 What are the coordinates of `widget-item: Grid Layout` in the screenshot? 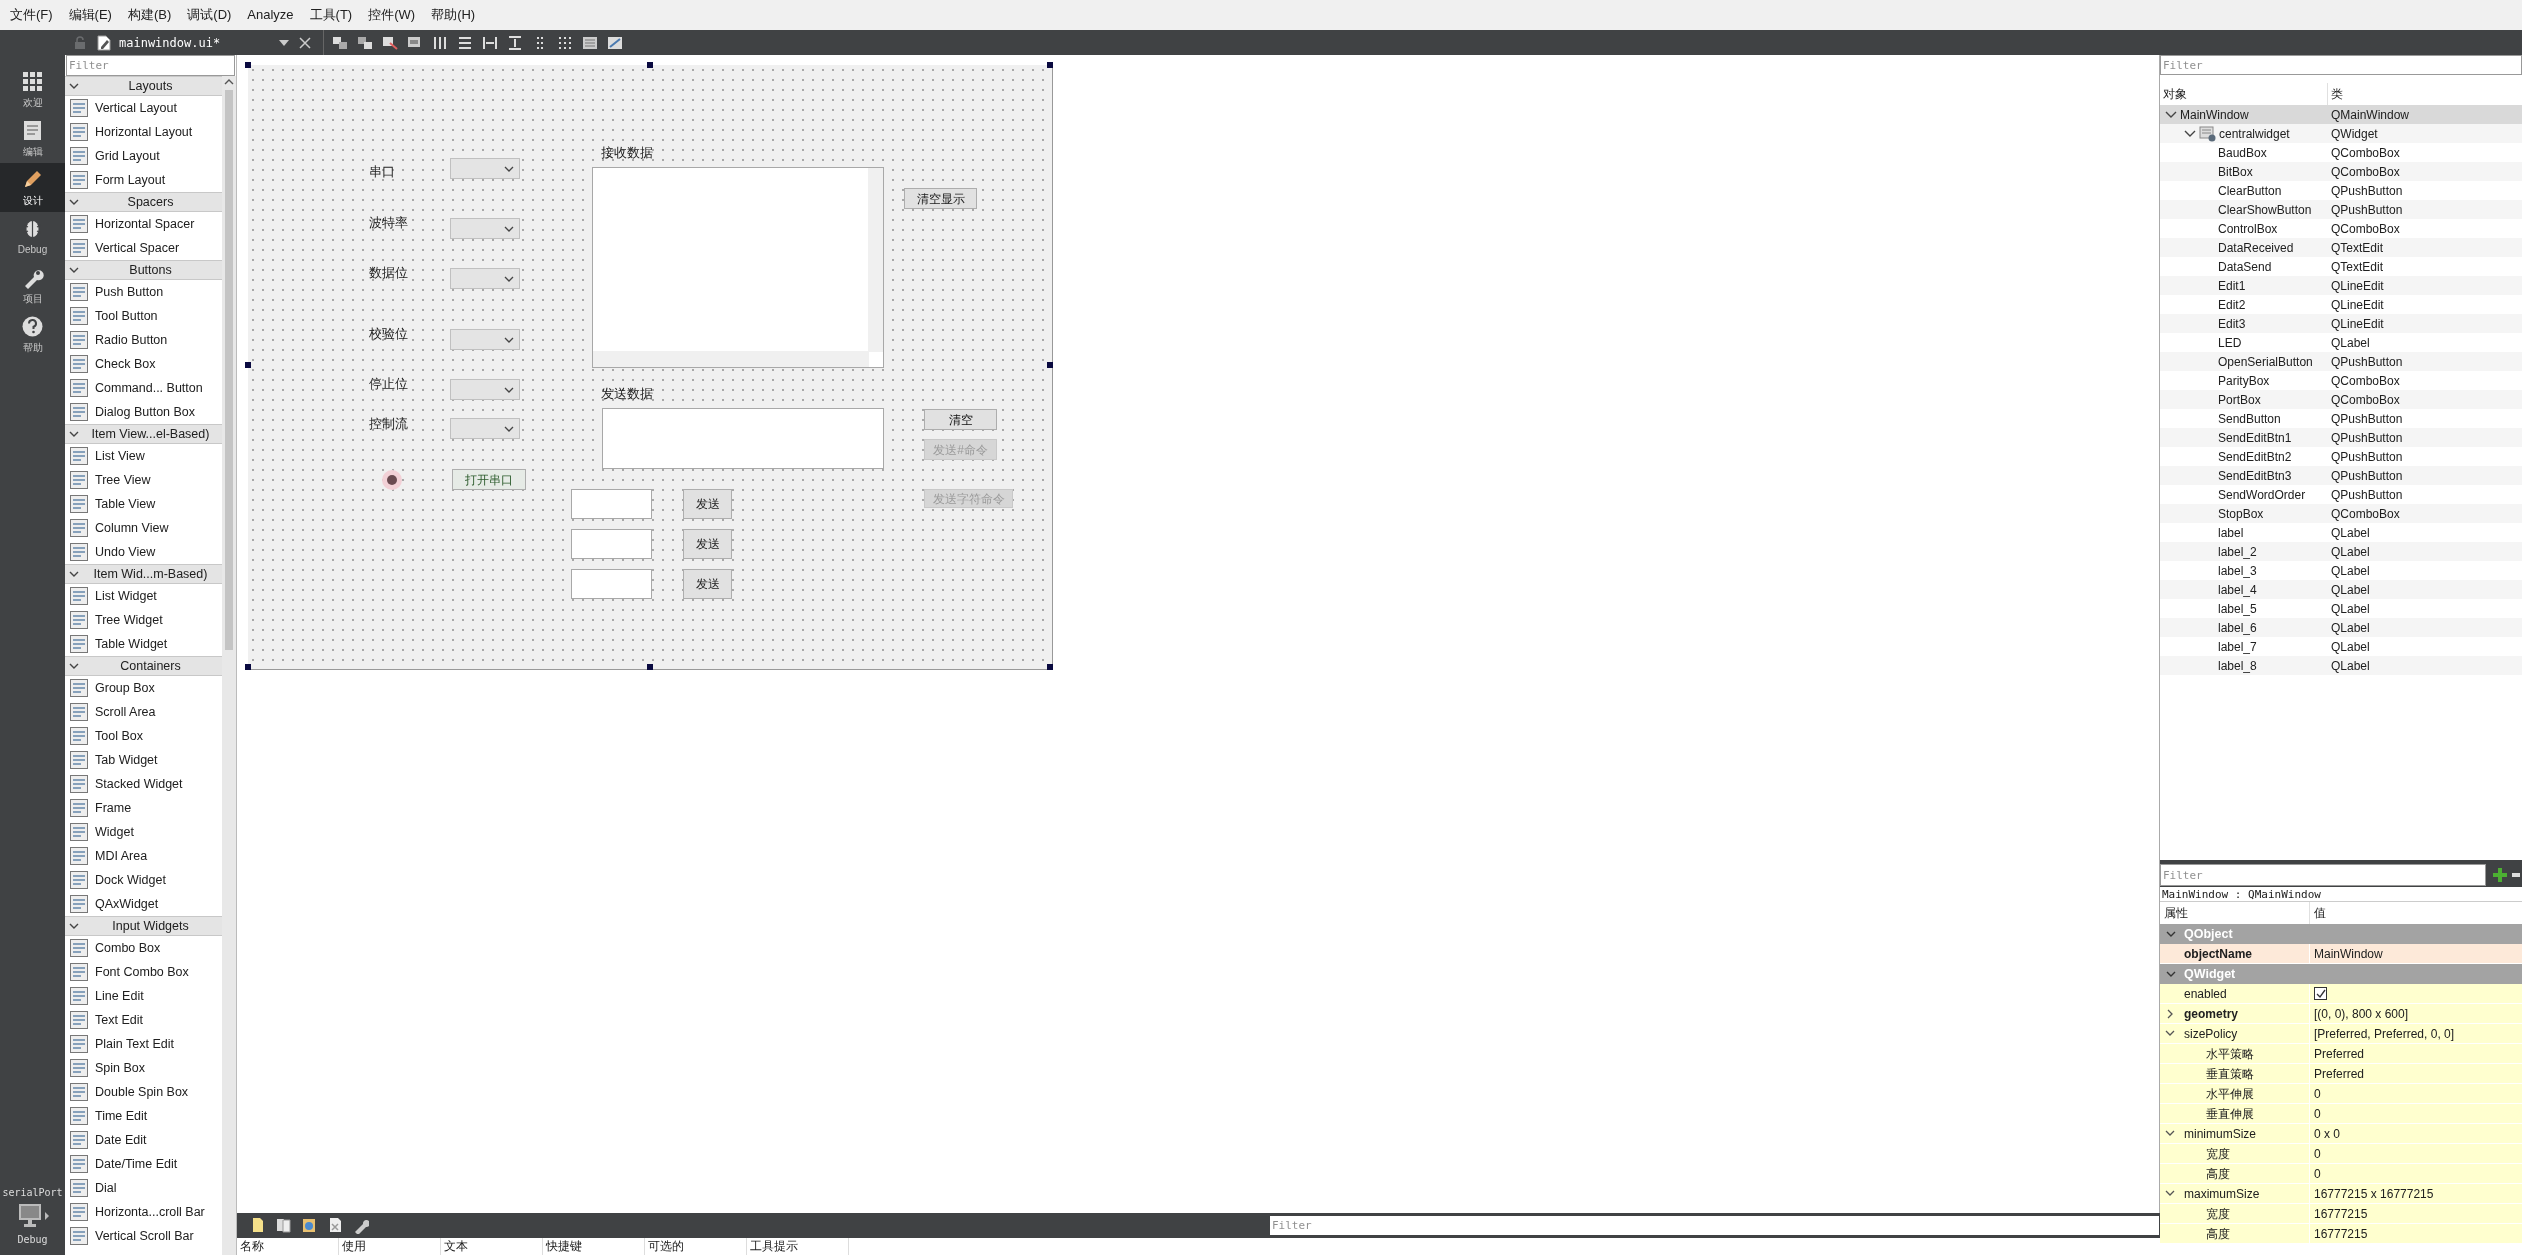 It's located at (143, 156).